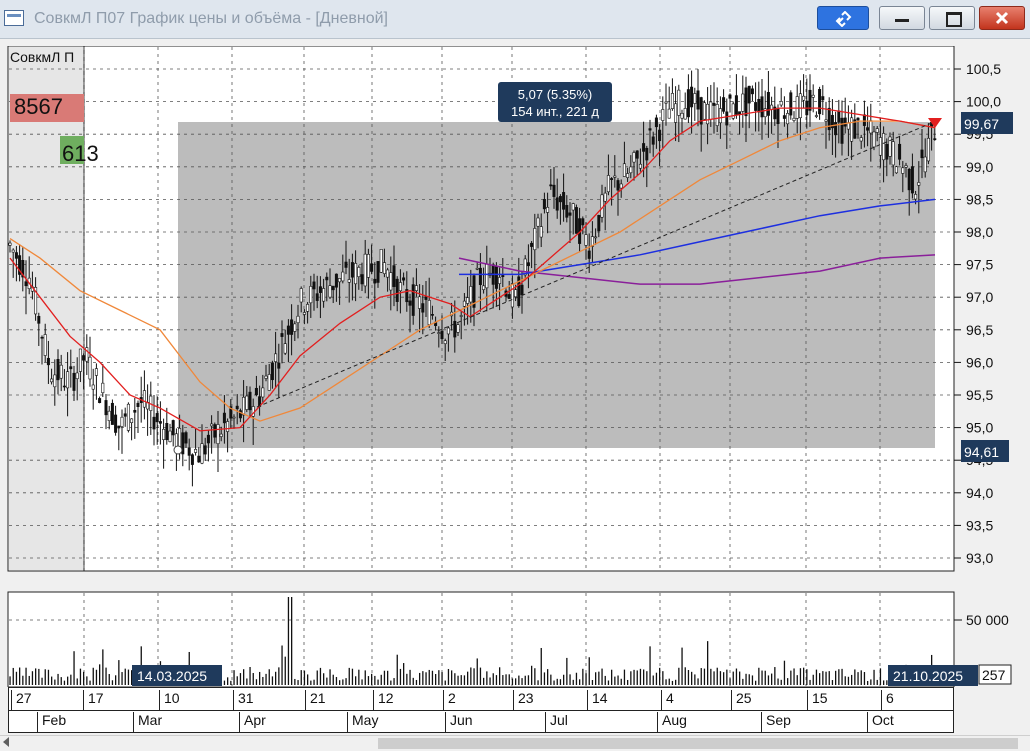  I want to click on price-tick-label: 98,0, so click(979, 232).